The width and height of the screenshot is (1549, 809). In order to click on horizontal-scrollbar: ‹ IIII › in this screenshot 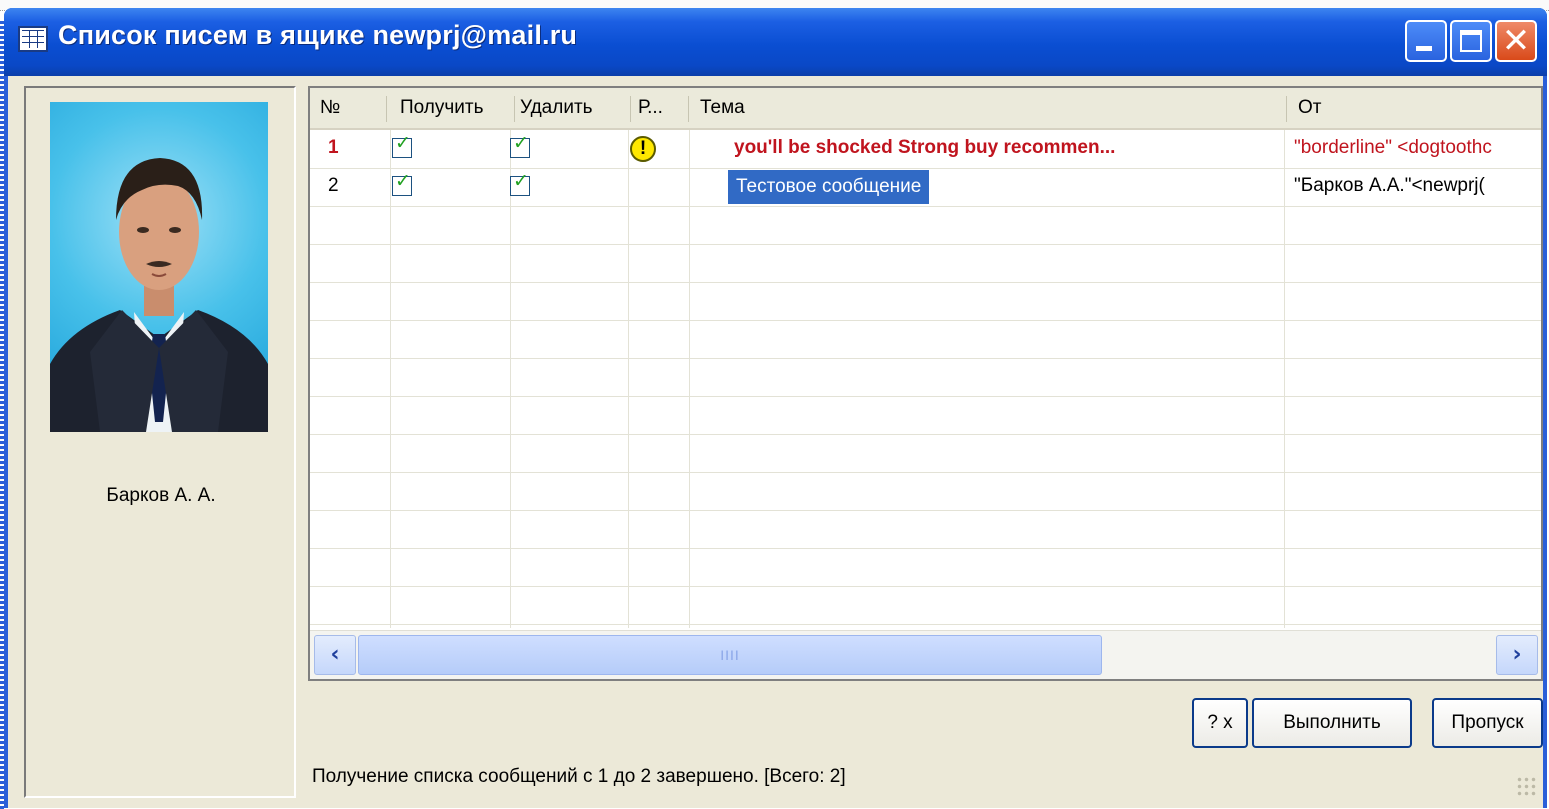, I will do `click(925, 654)`.